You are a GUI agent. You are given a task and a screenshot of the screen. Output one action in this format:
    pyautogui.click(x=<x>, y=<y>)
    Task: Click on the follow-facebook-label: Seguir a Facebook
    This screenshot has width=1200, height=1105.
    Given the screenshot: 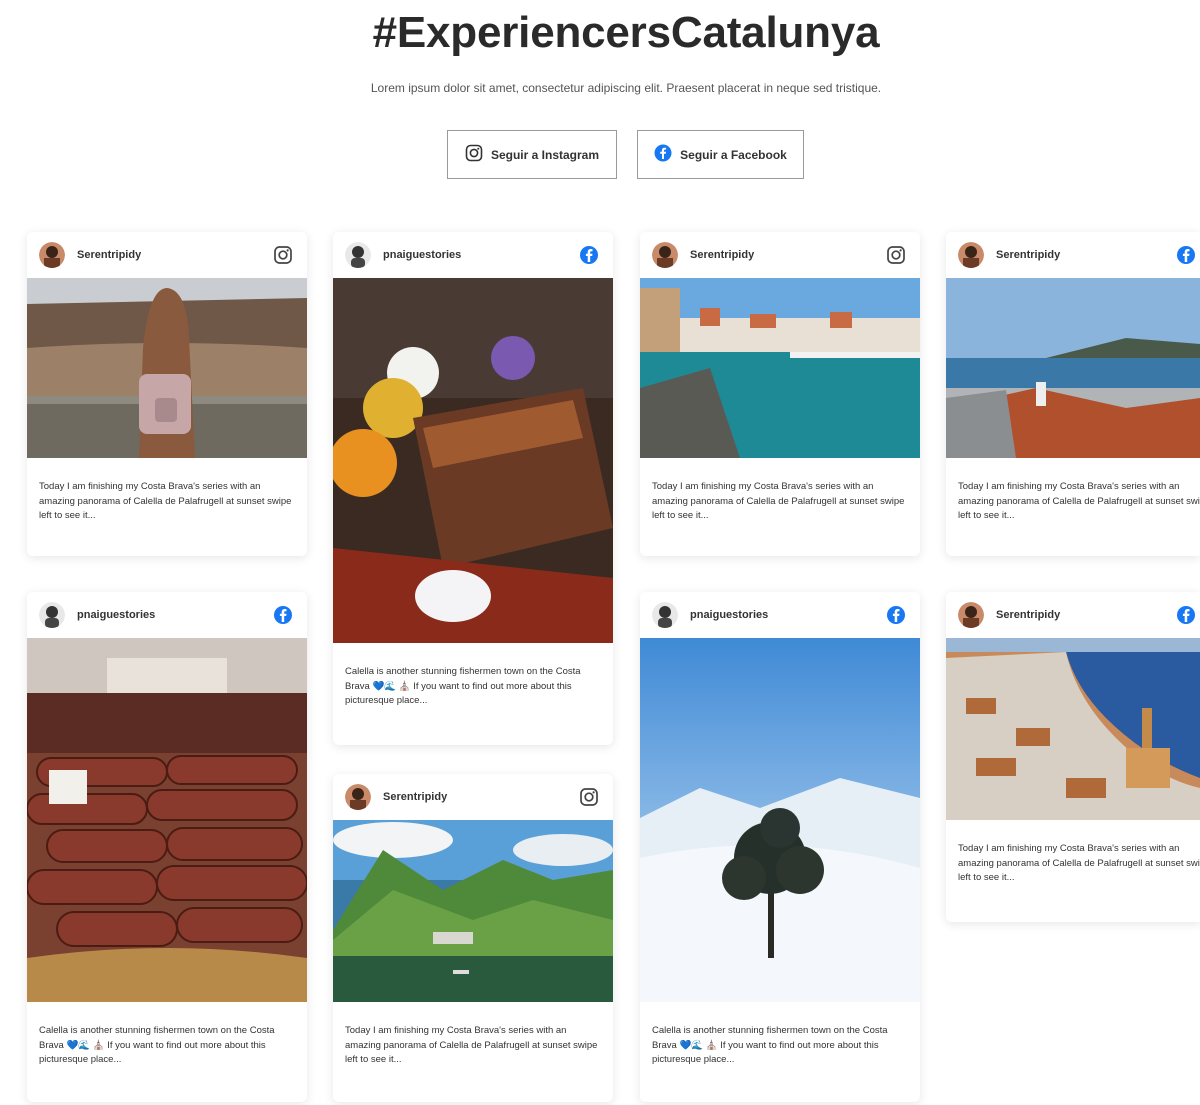 What is the action you would take?
    pyautogui.click(x=733, y=154)
    